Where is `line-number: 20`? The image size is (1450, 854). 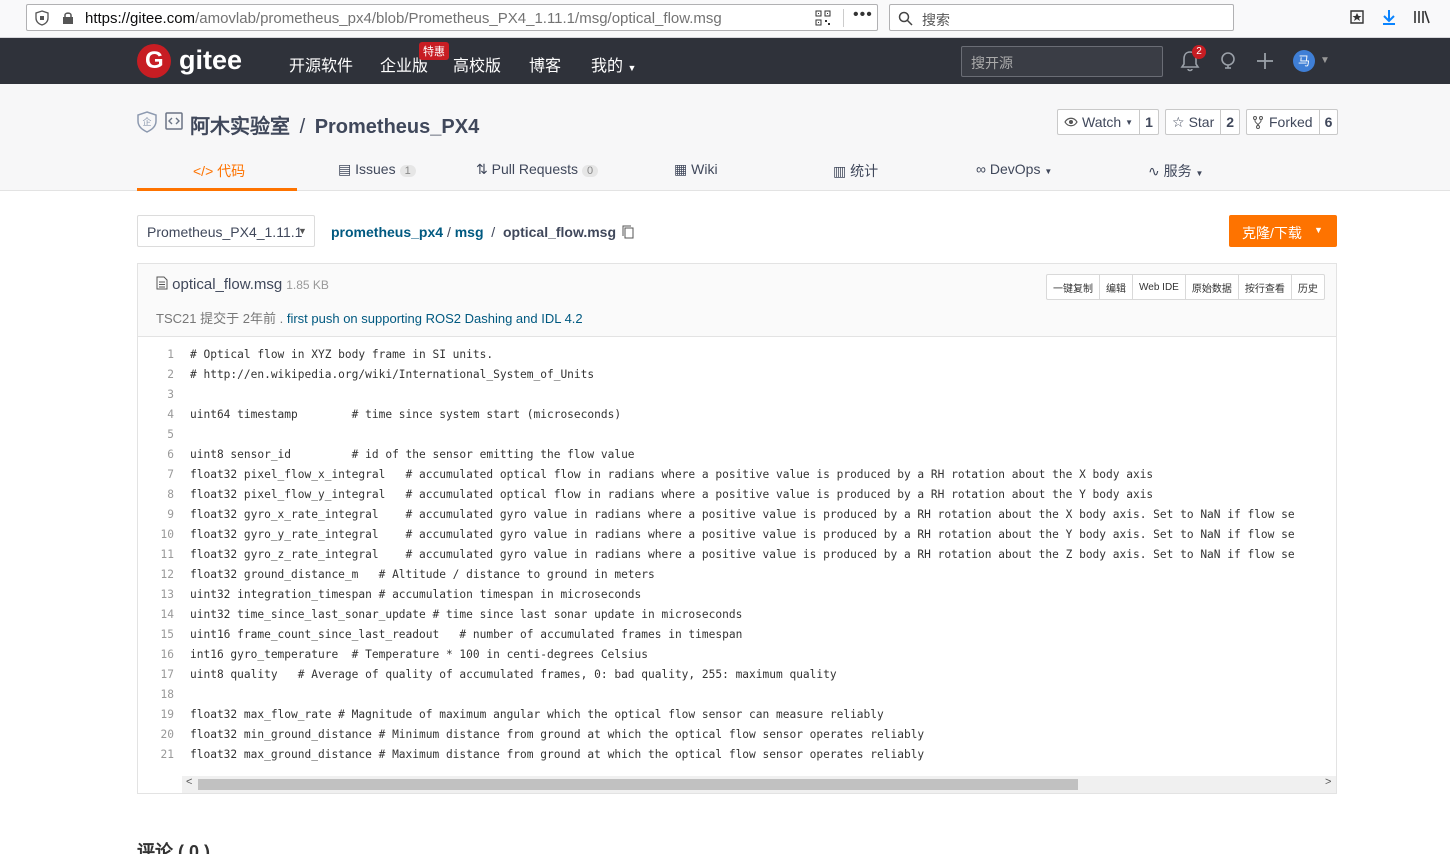 line-number: 20 is located at coordinates (156, 734).